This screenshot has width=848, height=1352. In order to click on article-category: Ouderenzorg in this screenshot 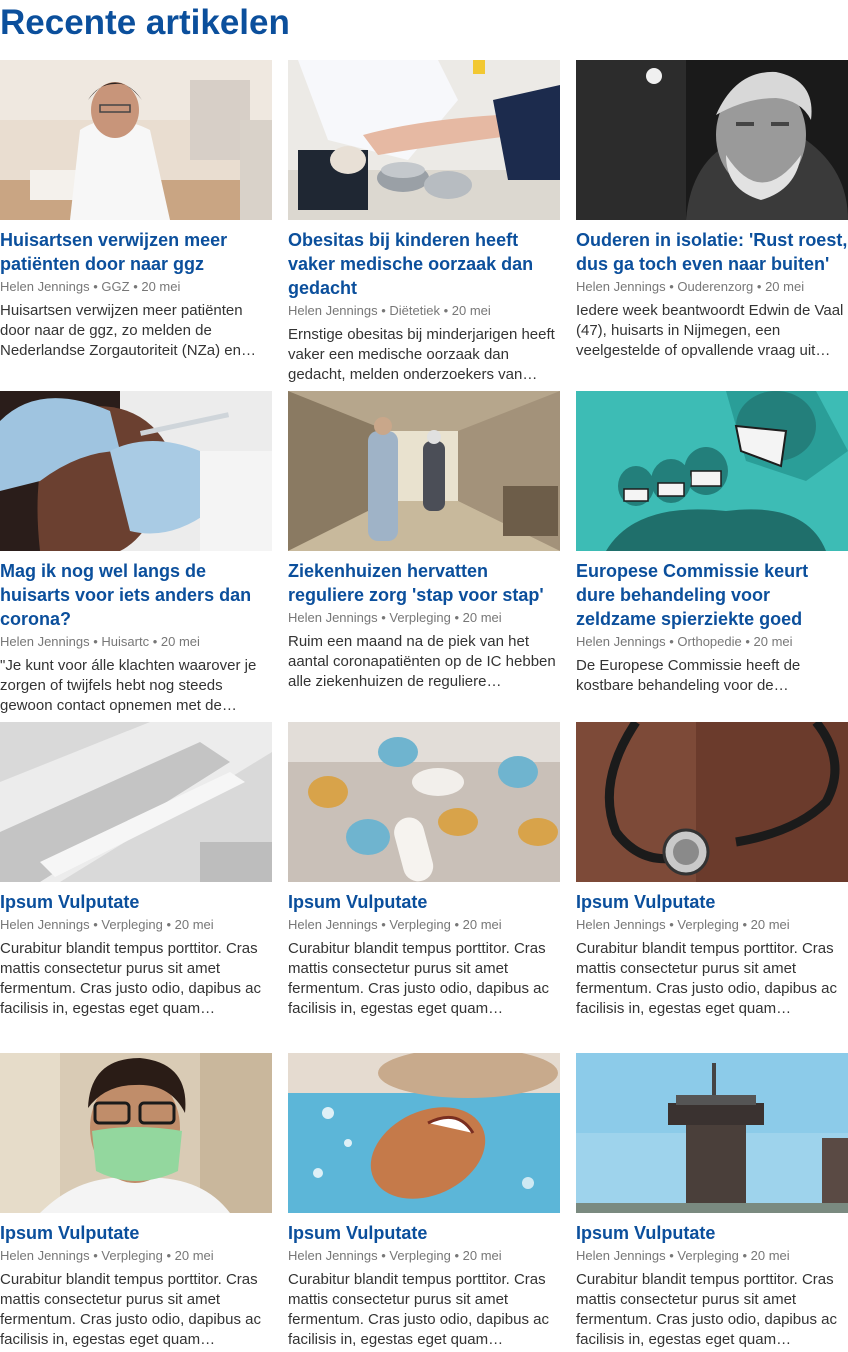, I will do `click(715, 286)`.